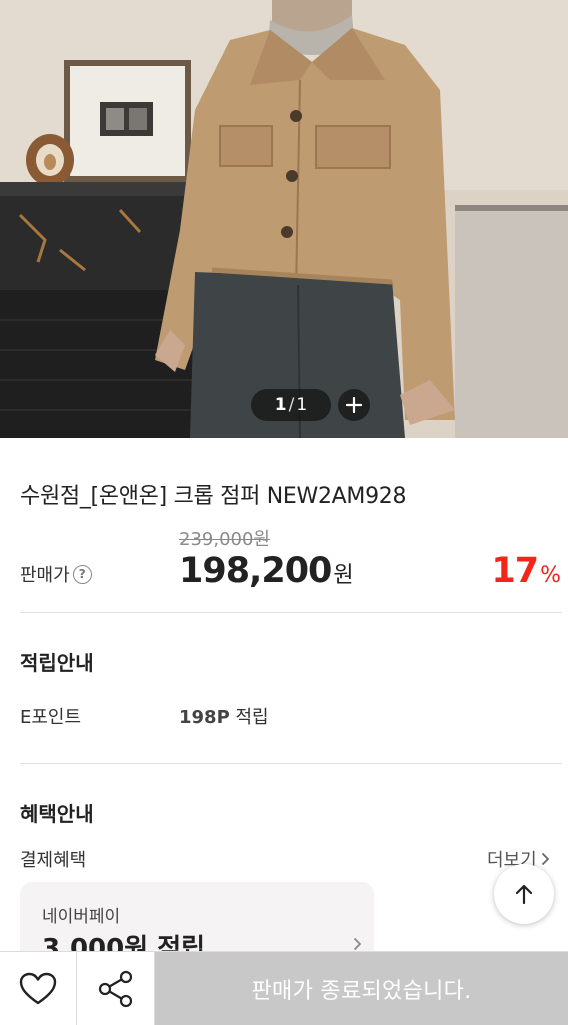  What do you see at coordinates (302, 405) in the screenshot?
I see `image-counter-total: 1` at bounding box center [302, 405].